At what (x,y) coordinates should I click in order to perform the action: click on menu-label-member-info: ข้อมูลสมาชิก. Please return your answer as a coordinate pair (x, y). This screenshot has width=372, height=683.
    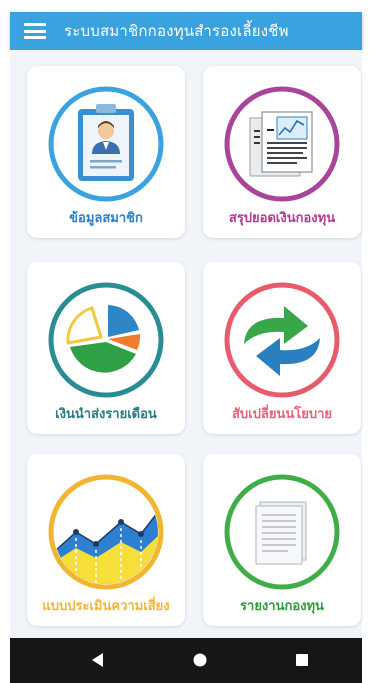
    Looking at the image, I should click on (106, 218).